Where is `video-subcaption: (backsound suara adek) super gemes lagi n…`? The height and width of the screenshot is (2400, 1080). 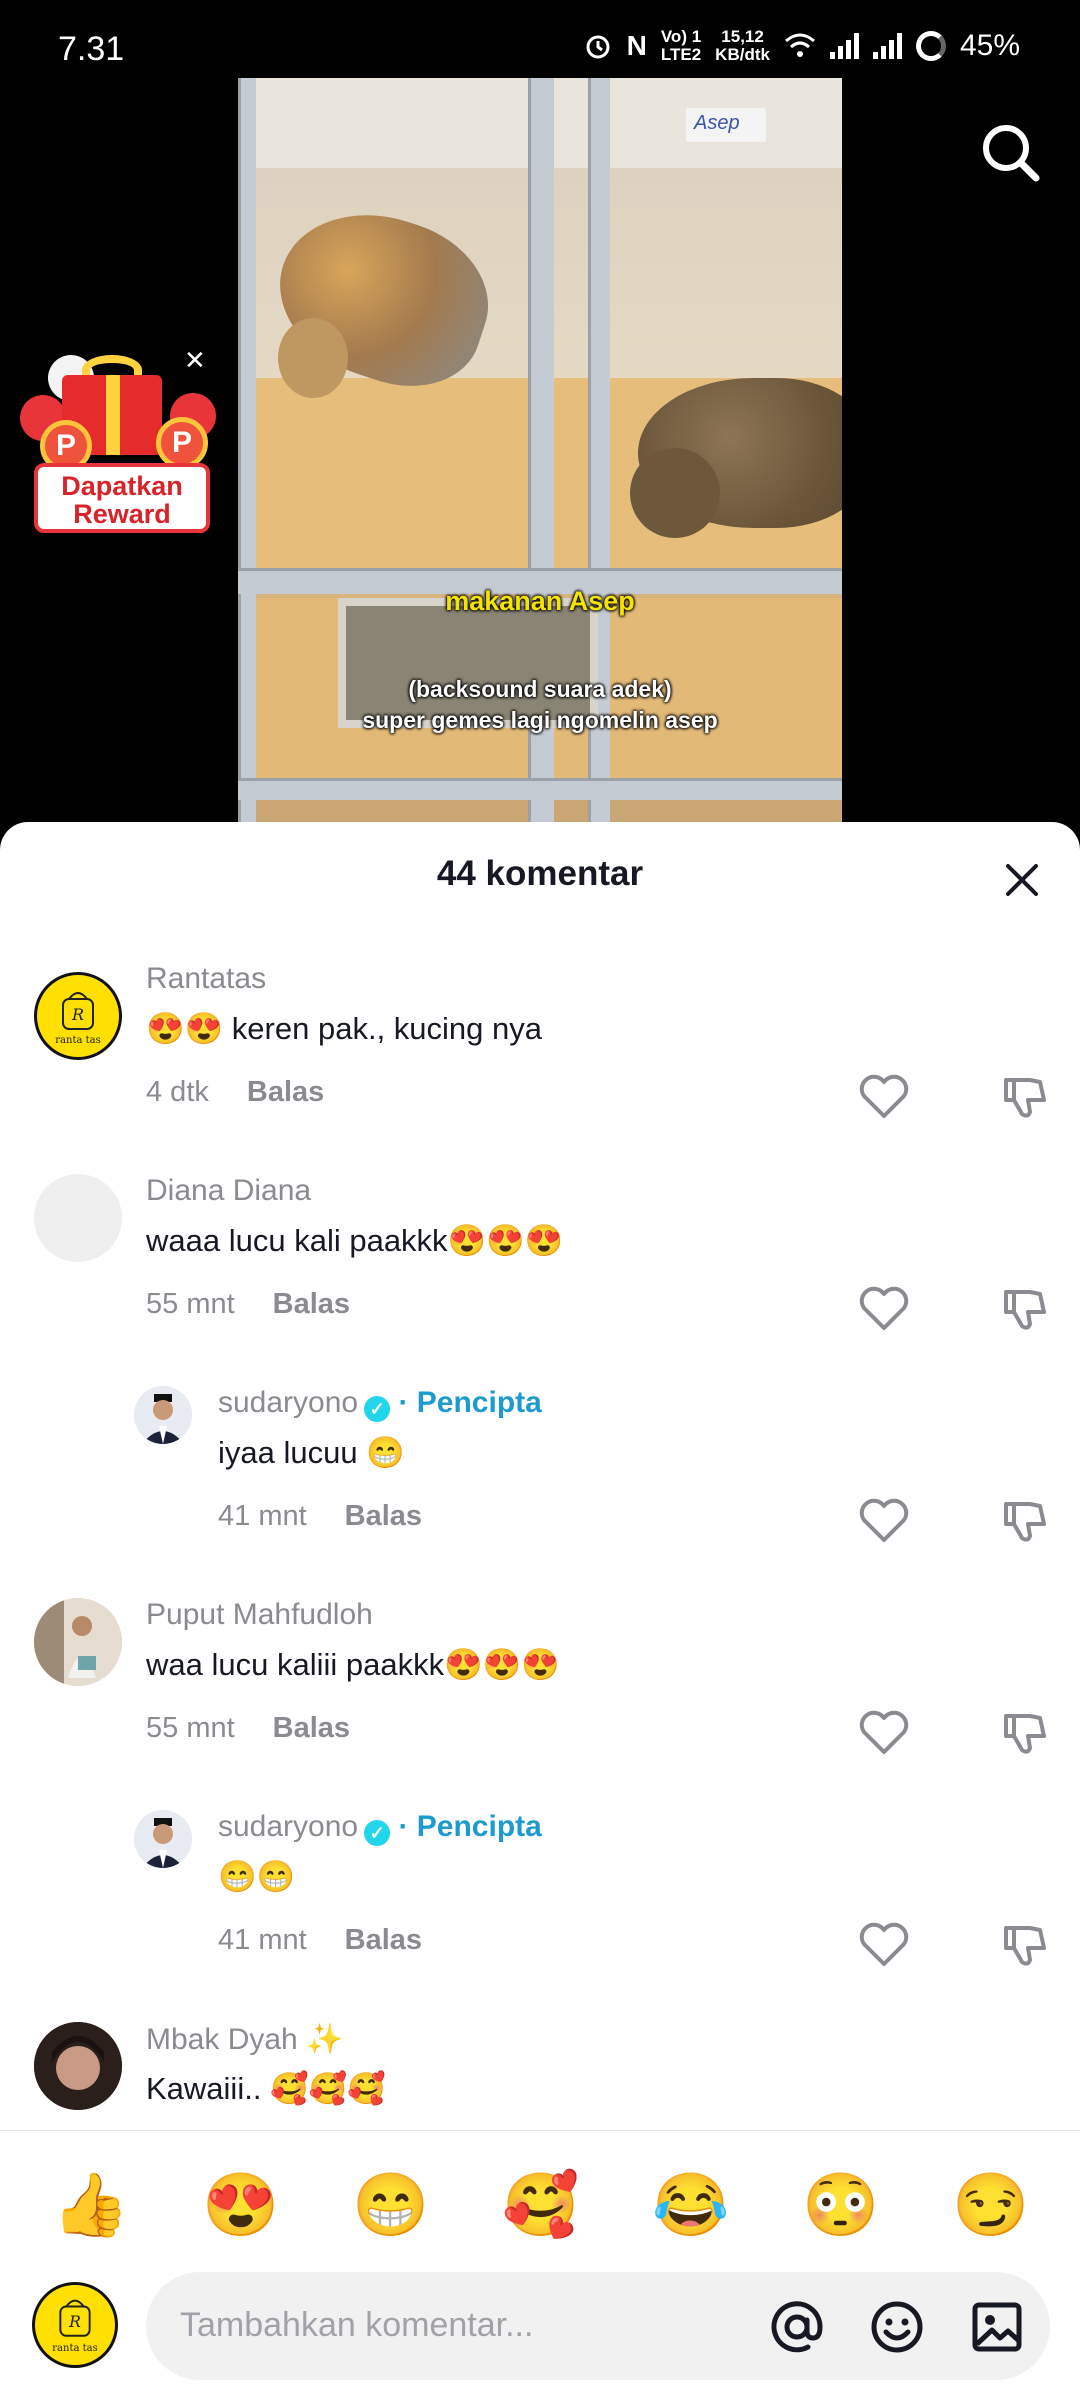
video-subcaption: (backsound suara adek) super gemes lagi n… is located at coordinates (540, 704).